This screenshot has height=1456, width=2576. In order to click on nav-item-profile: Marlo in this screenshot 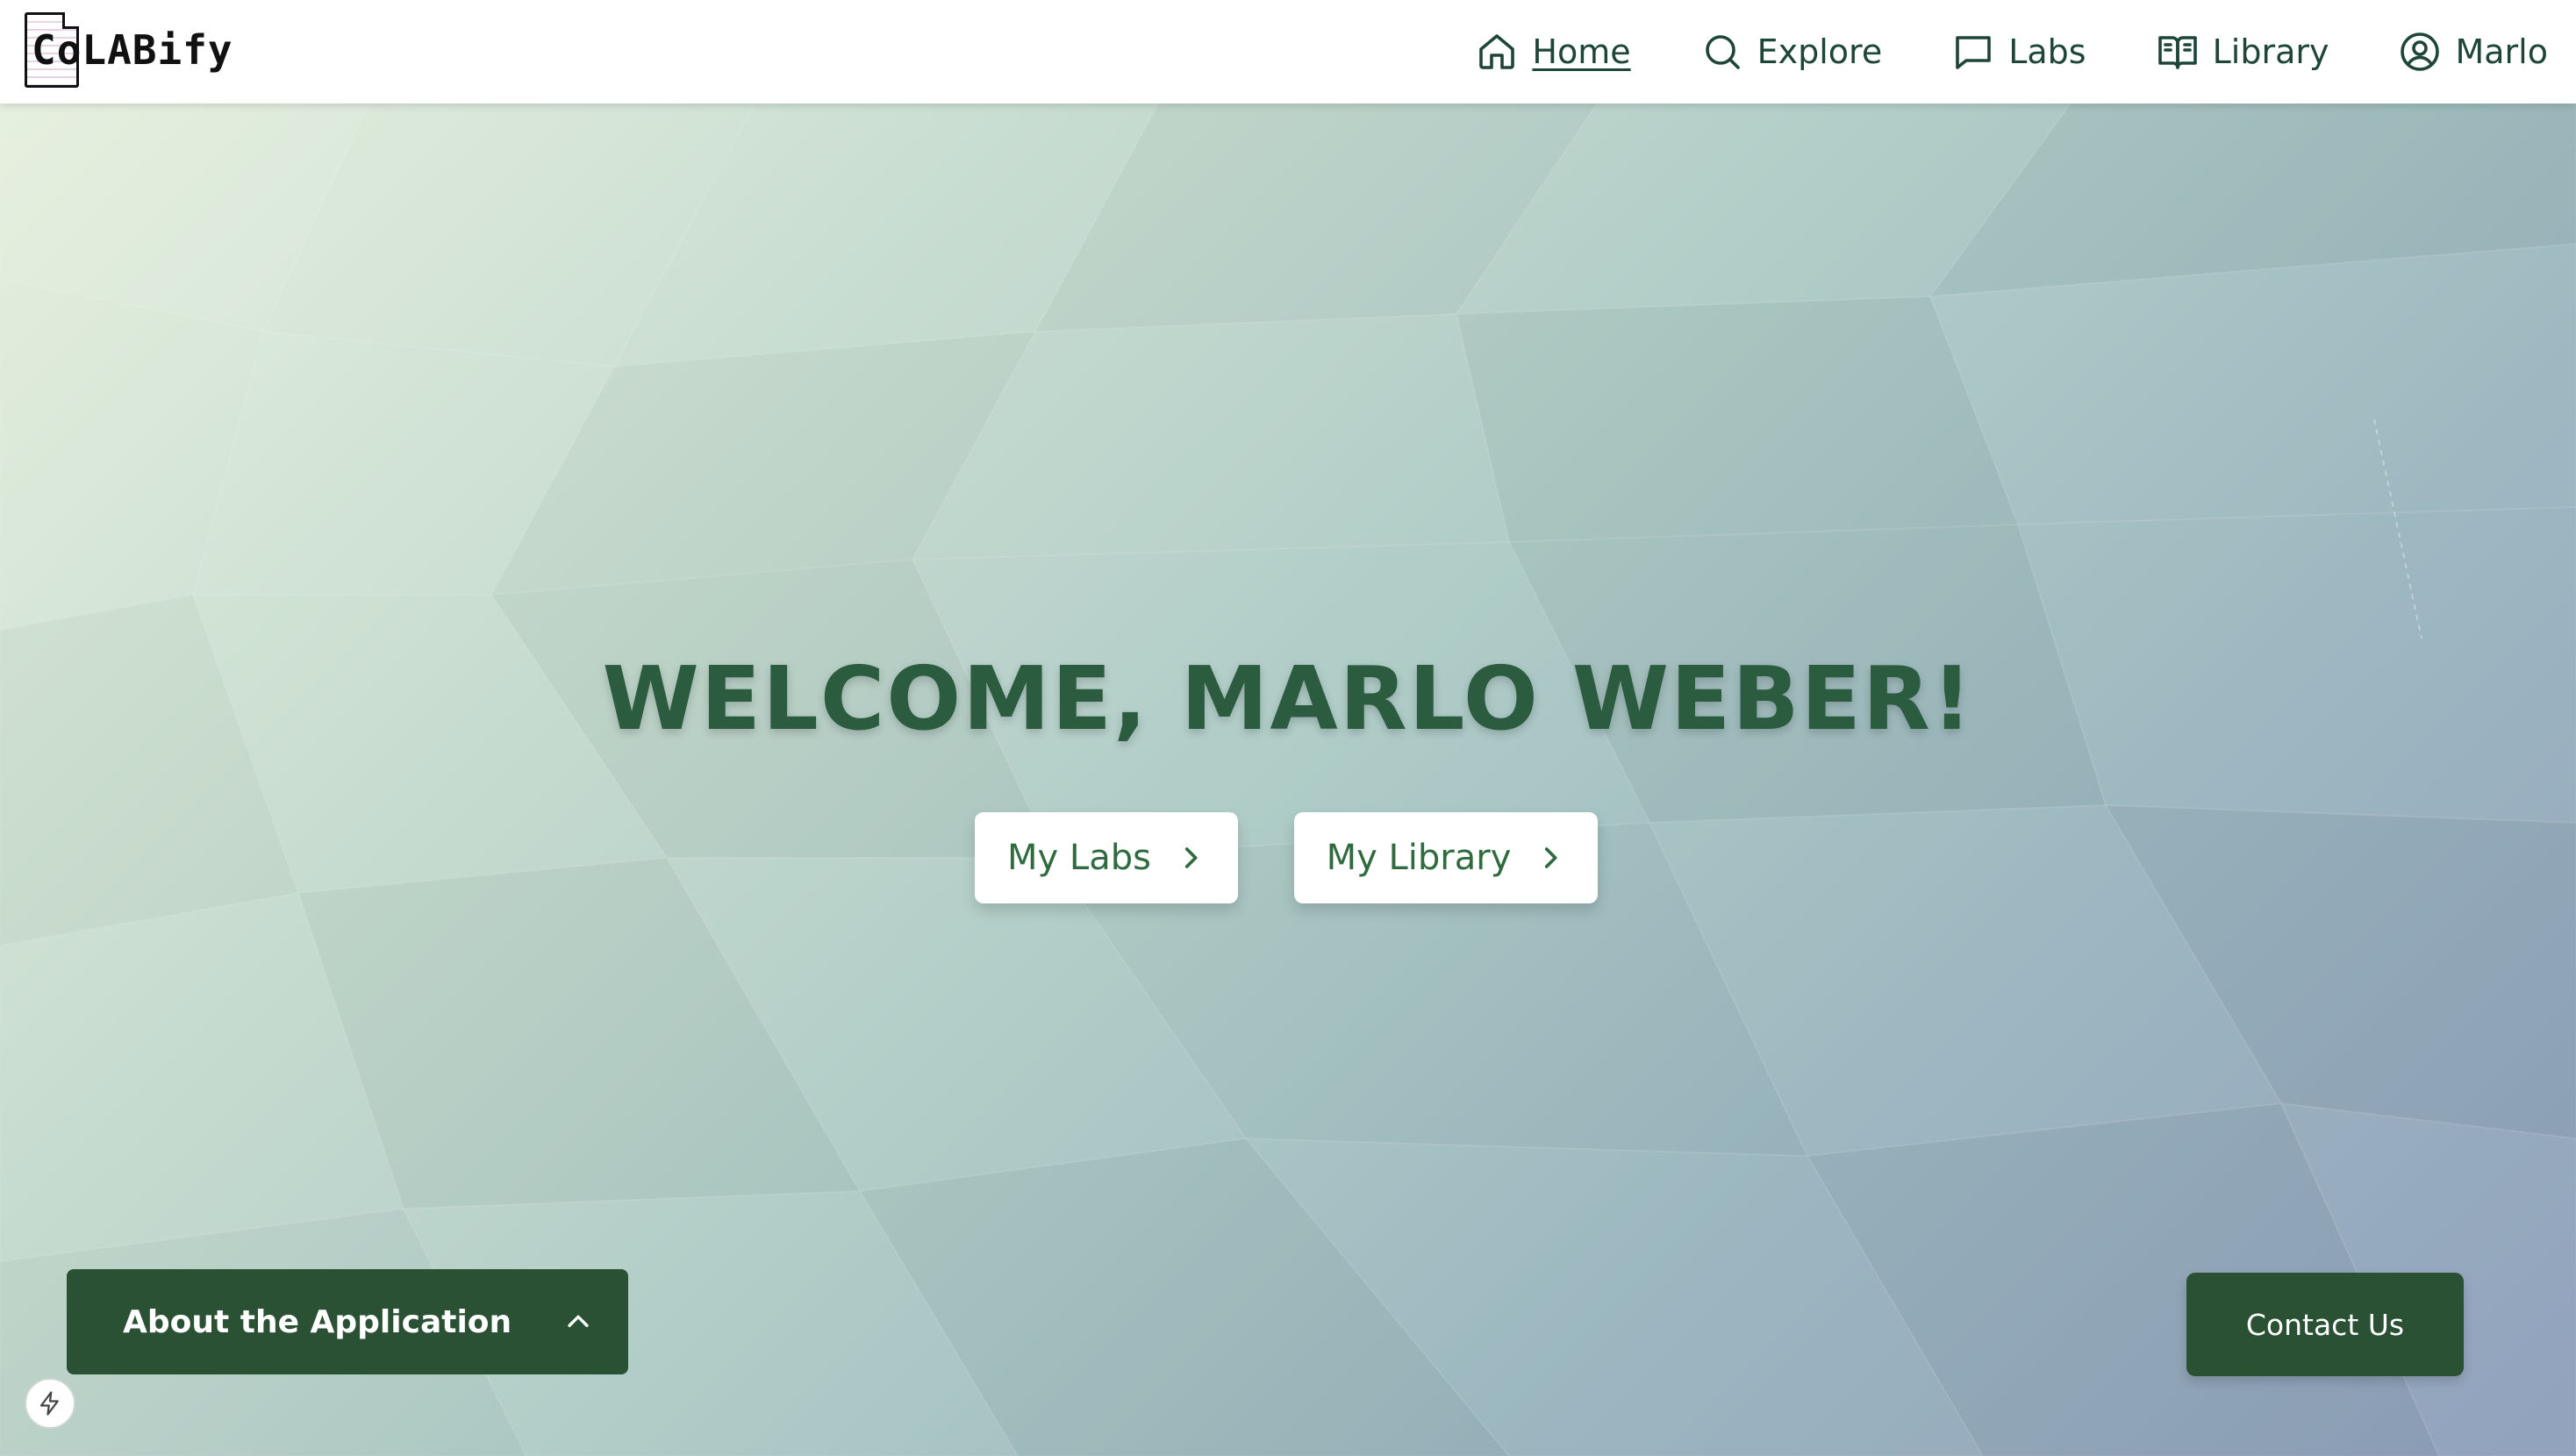, I will do `click(2473, 52)`.